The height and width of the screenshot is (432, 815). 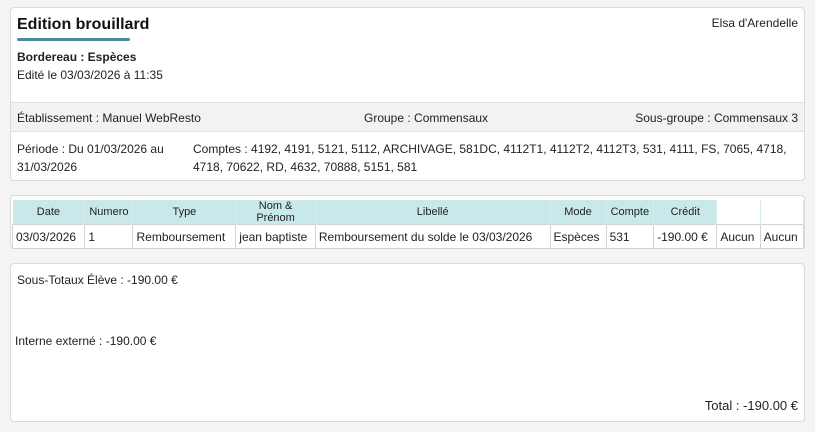 What do you see at coordinates (90, 75) in the screenshot?
I see `edited-date: Edité le 03/03/2026 à 11:35` at bounding box center [90, 75].